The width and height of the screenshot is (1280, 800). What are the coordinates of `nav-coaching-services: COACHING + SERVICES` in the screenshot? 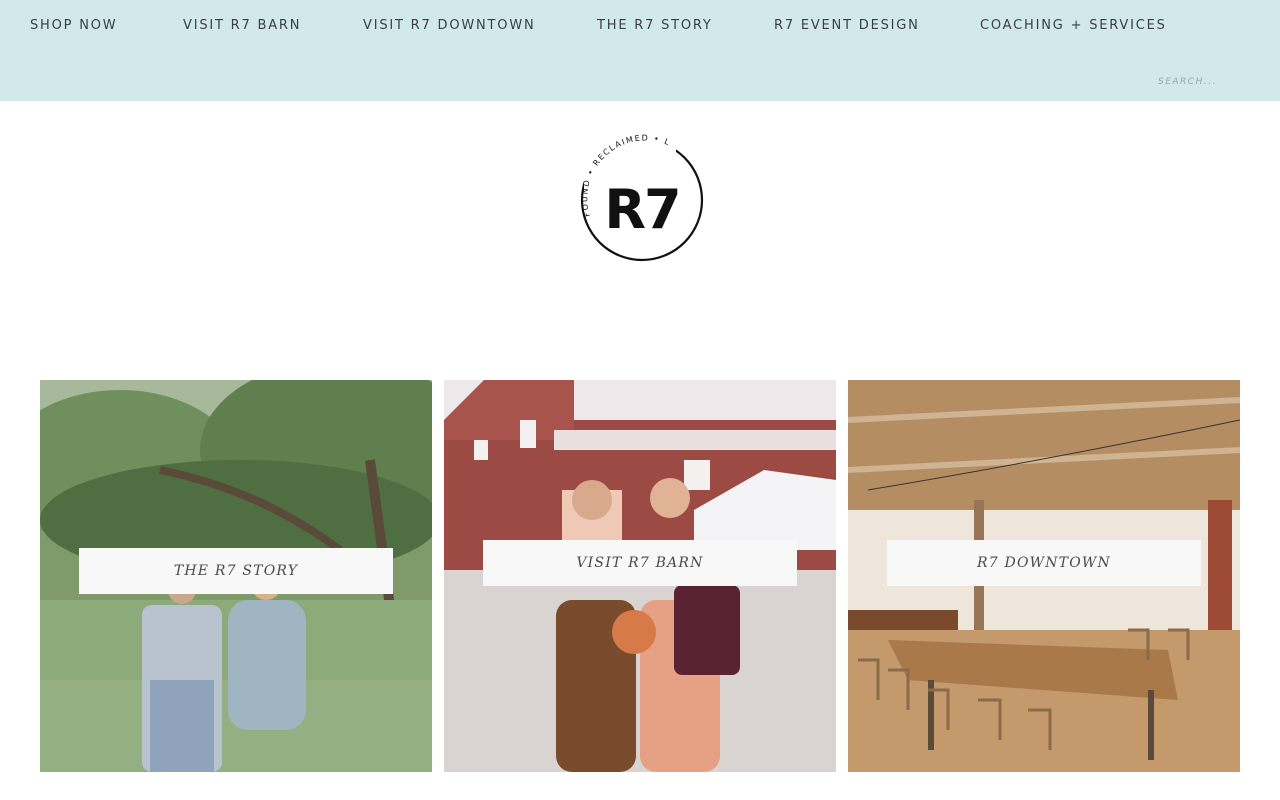 It's located at (1073, 25).